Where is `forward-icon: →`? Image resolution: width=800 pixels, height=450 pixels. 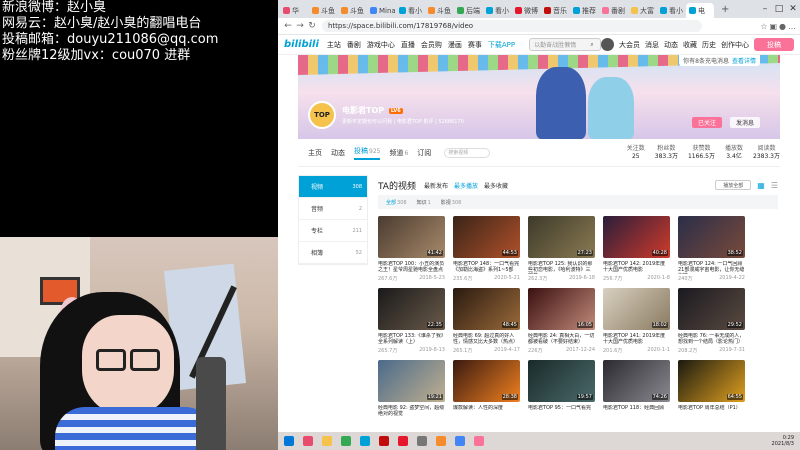 forward-icon: → is located at coordinates (300, 26).